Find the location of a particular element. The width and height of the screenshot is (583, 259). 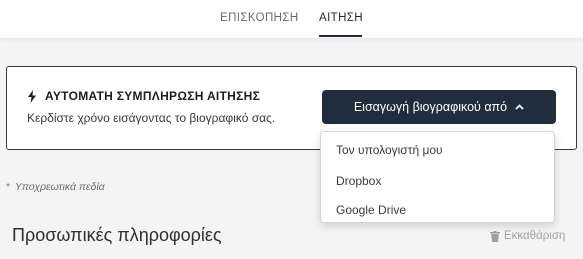

tab-application: ΑΙΤΗΣΗ is located at coordinates (341, 18).